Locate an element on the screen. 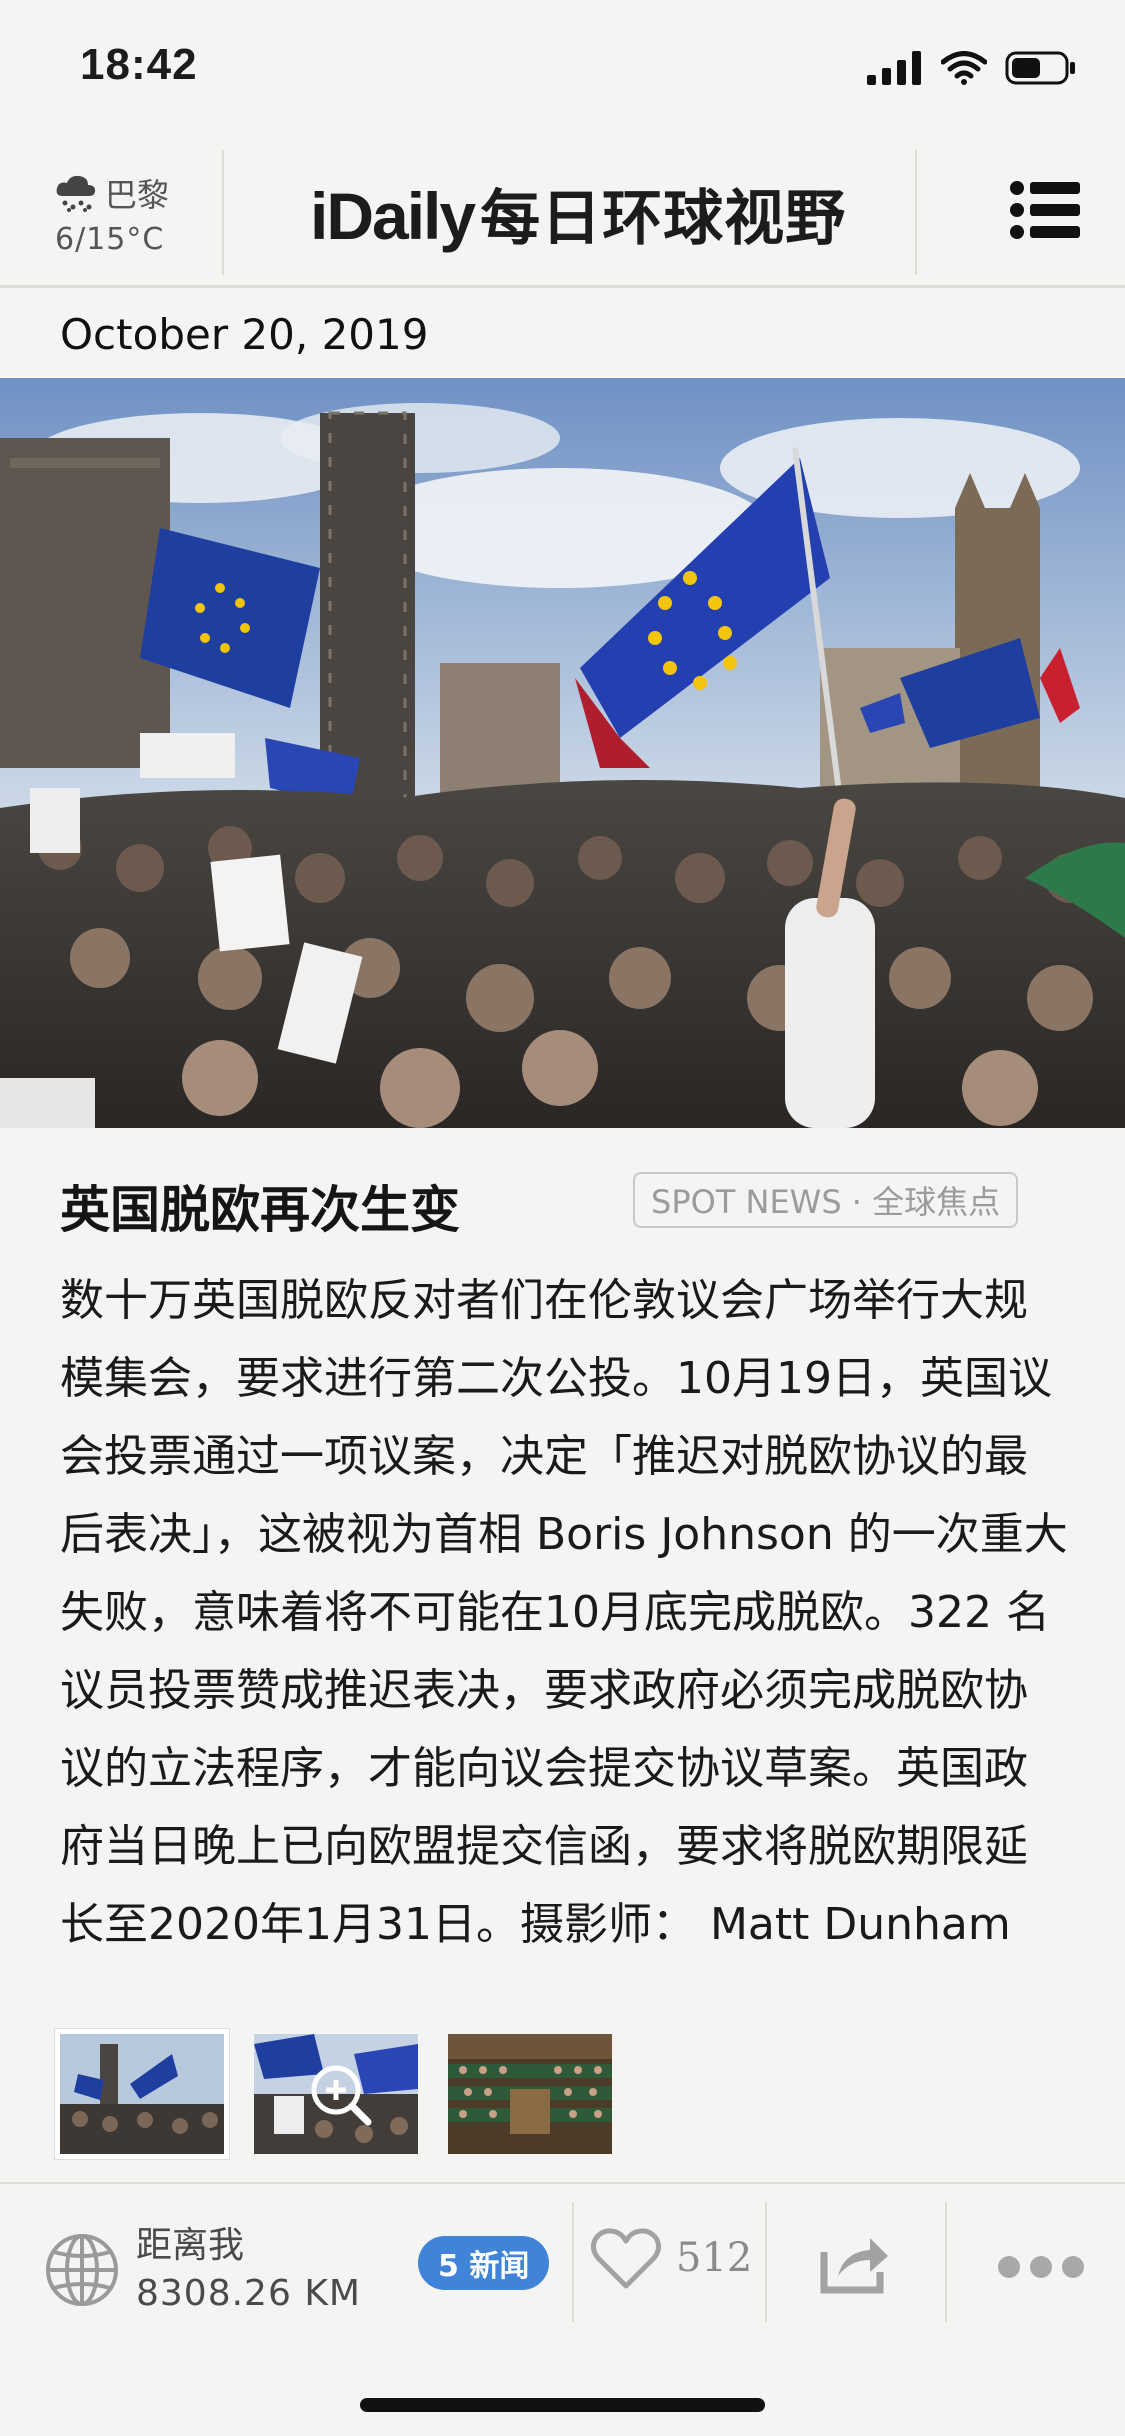  share-button is located at coordinates (854, 2264).